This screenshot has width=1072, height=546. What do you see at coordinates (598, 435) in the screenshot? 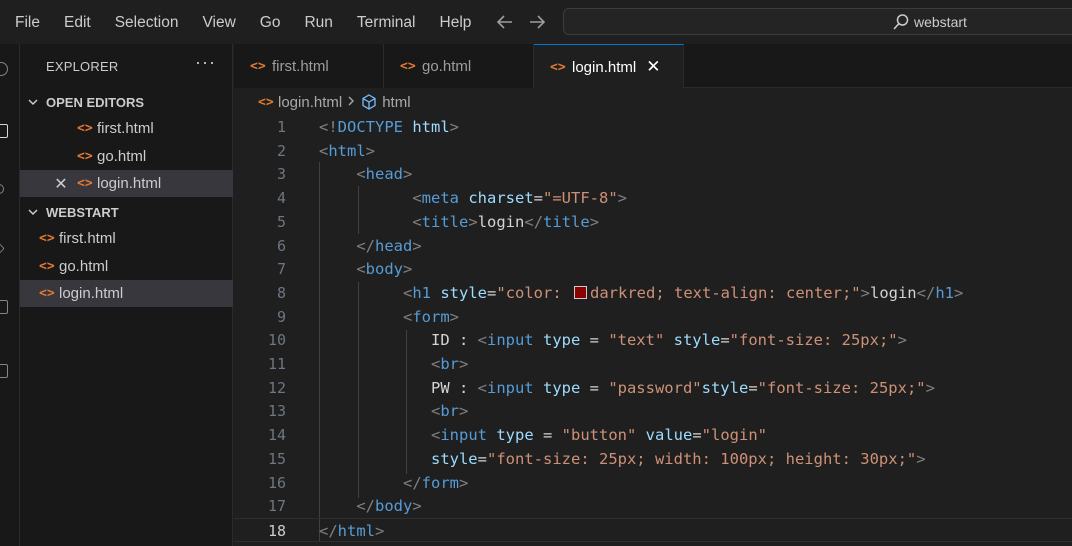
I see `code-text: <input type = "button" value="login"` at bounding box center [598, 435].